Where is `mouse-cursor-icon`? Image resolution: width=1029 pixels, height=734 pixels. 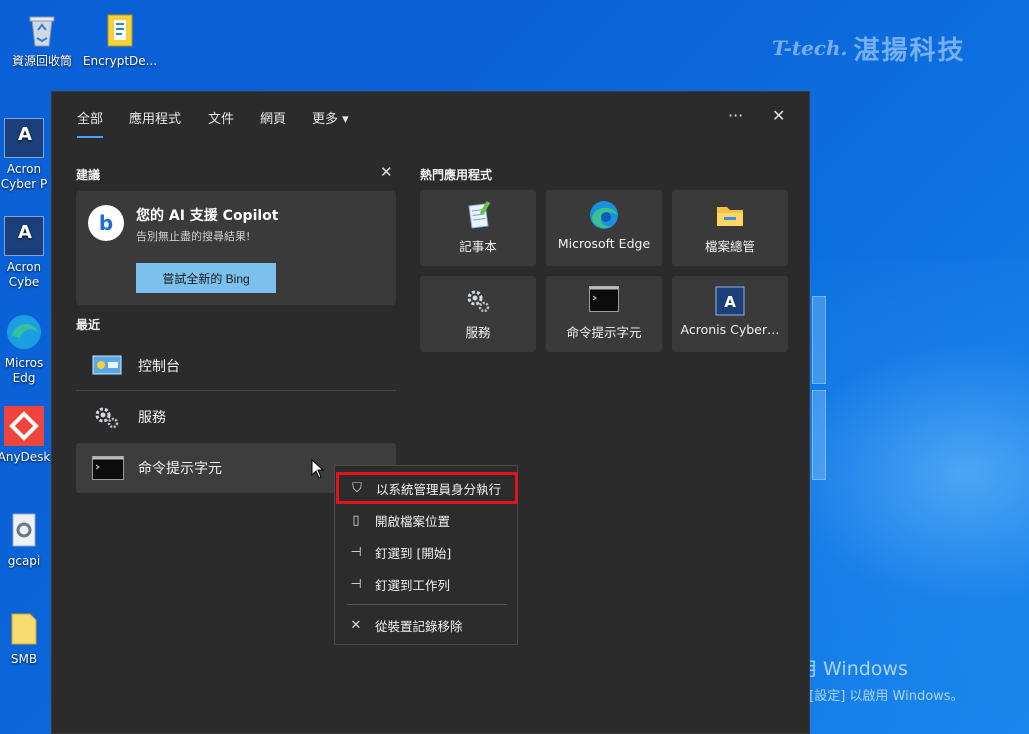
mouse-cursor-icon is located at coordinates (318, 470).